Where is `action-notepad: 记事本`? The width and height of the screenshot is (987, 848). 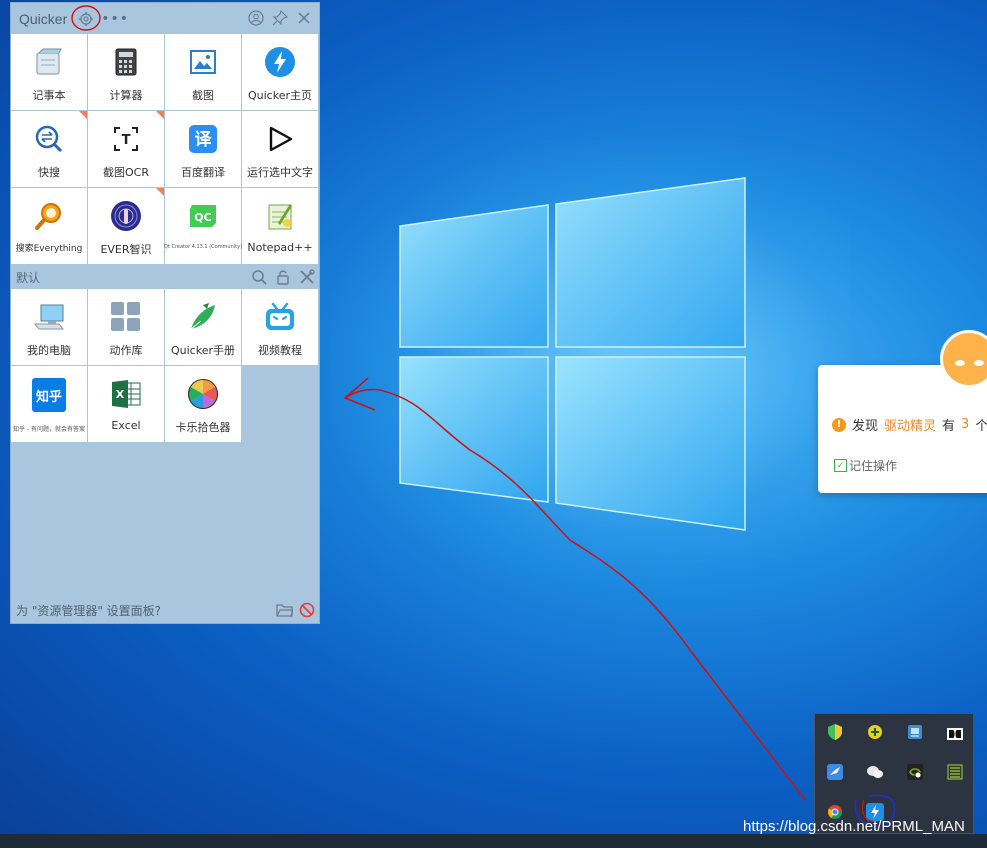 action-notepad: 记事本 is located at coordinates (49, 72).